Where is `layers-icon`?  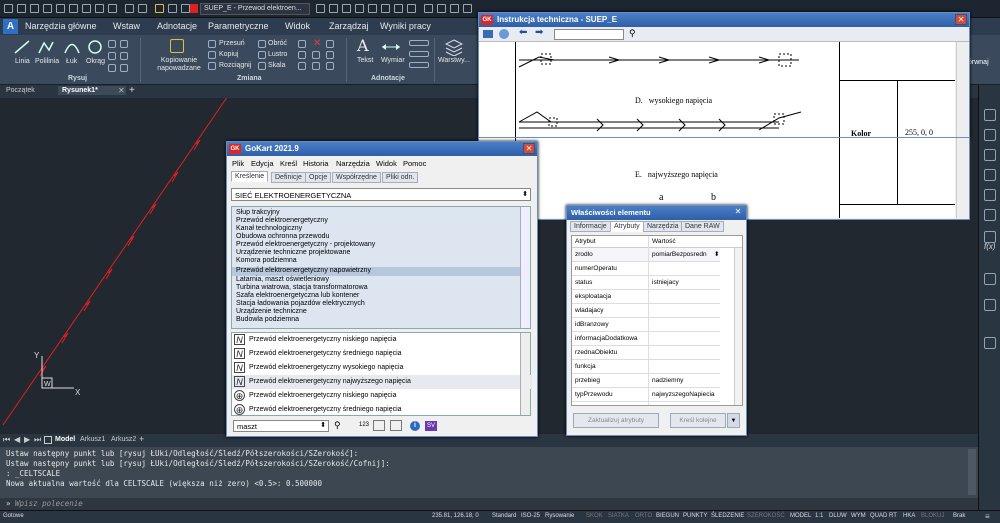
layers-icon is located at coordinates (454, 47).